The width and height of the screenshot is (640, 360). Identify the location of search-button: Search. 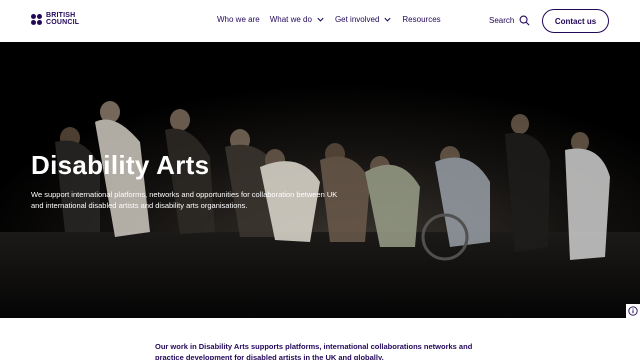
(509, 20).